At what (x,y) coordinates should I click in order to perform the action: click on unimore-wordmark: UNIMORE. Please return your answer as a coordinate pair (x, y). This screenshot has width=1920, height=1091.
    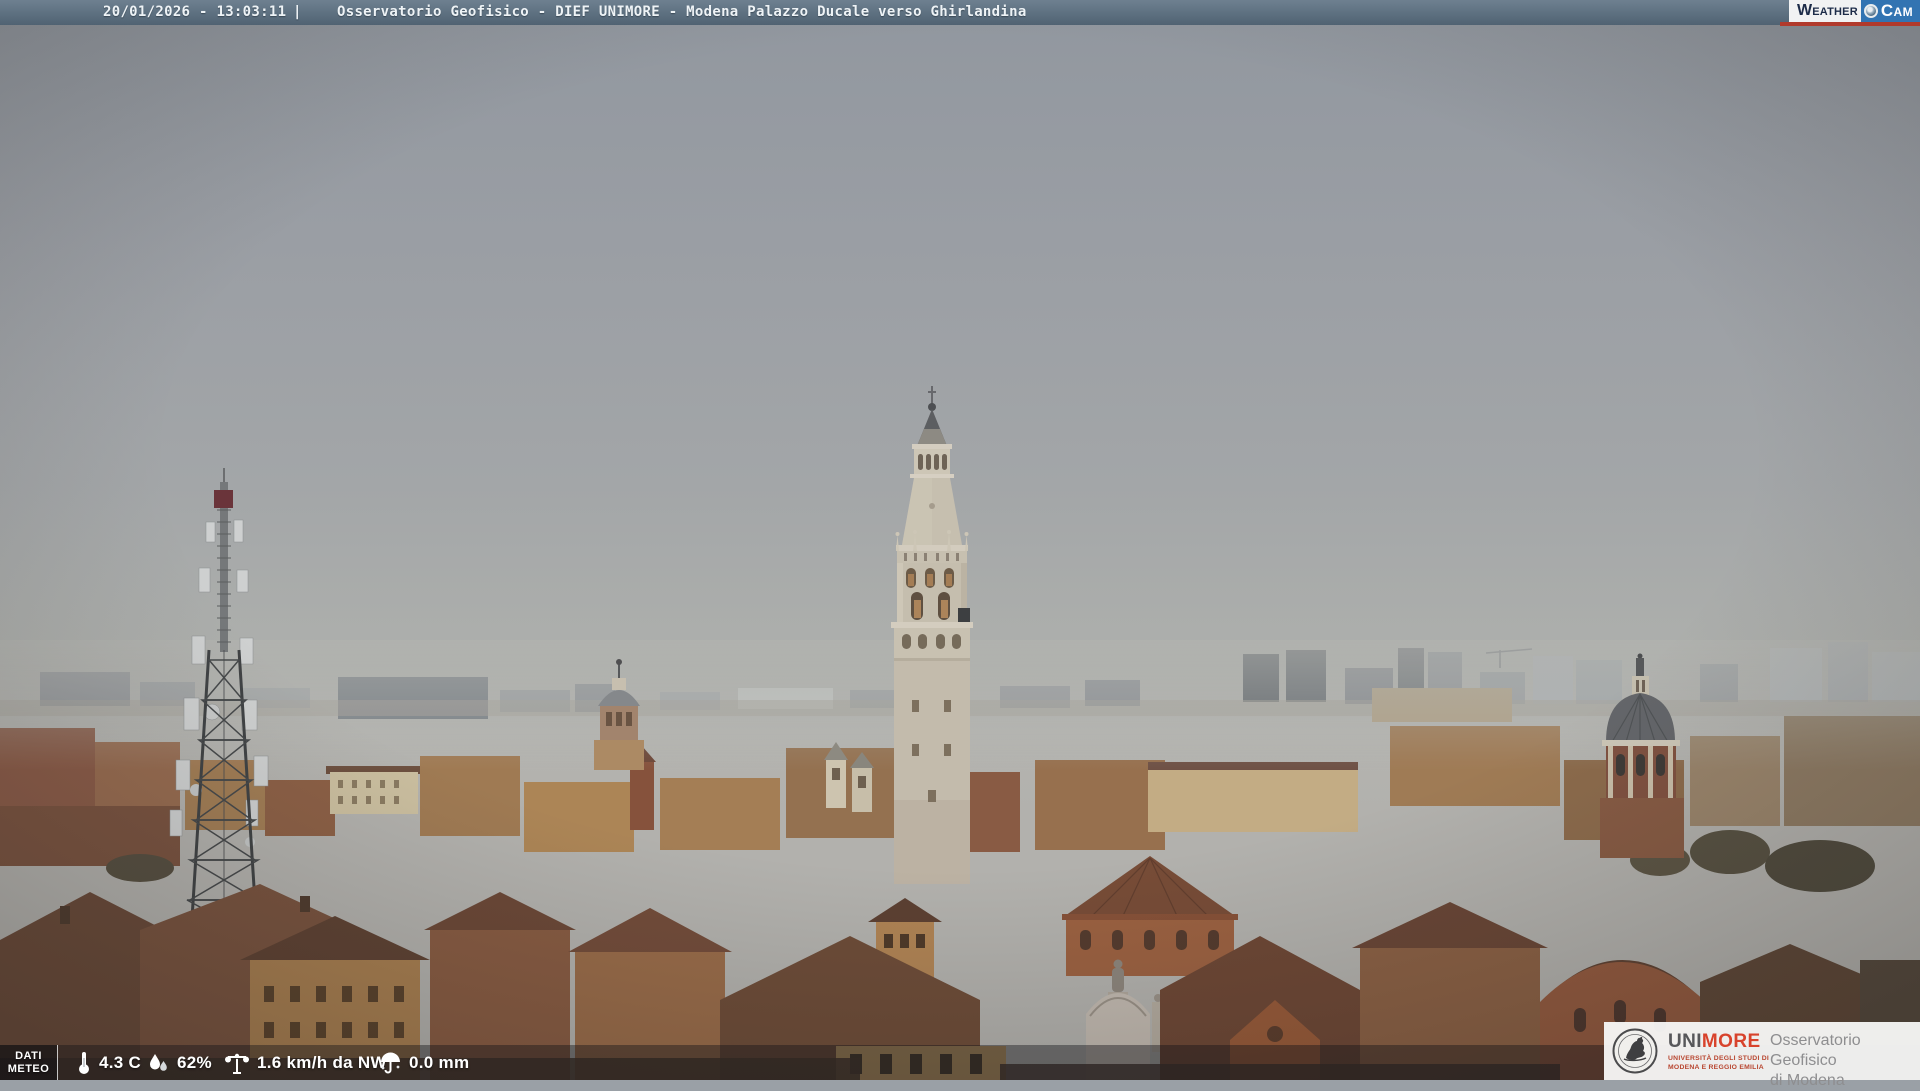
    Looking at the image, I should click on (1714, 1042).